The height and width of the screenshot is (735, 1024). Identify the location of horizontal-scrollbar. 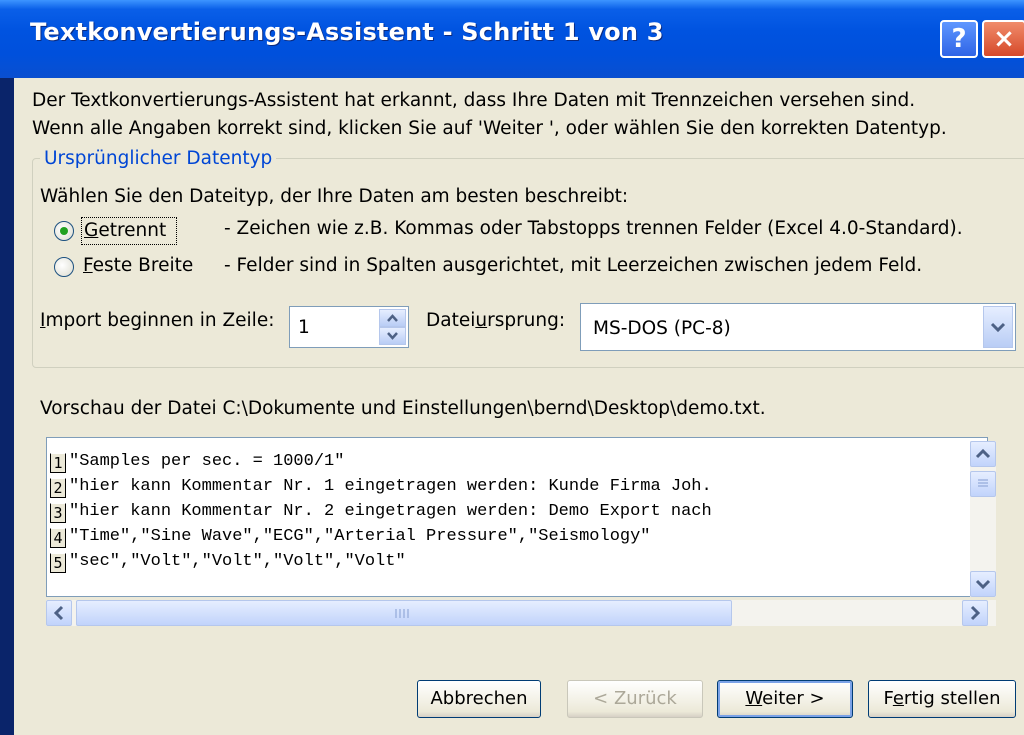
(521, 613).